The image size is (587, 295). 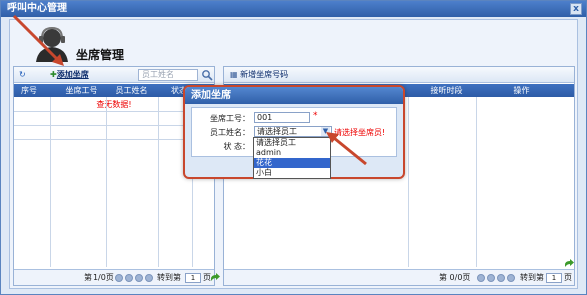 I want to click on employee-error-message: 请选择坐席员!, so click(x=360, y=132).